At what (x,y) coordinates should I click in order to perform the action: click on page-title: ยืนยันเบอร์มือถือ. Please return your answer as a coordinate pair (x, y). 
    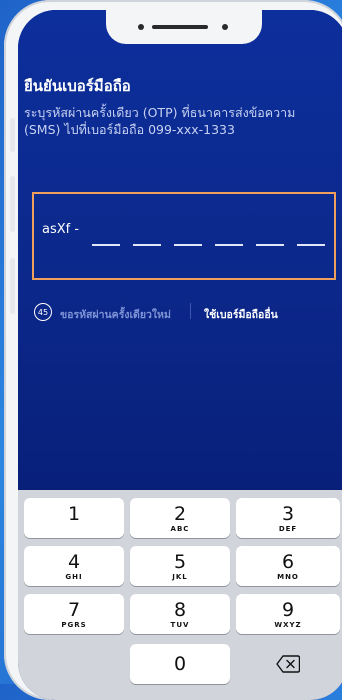
    Looking at the image, I should click on (77, 86).